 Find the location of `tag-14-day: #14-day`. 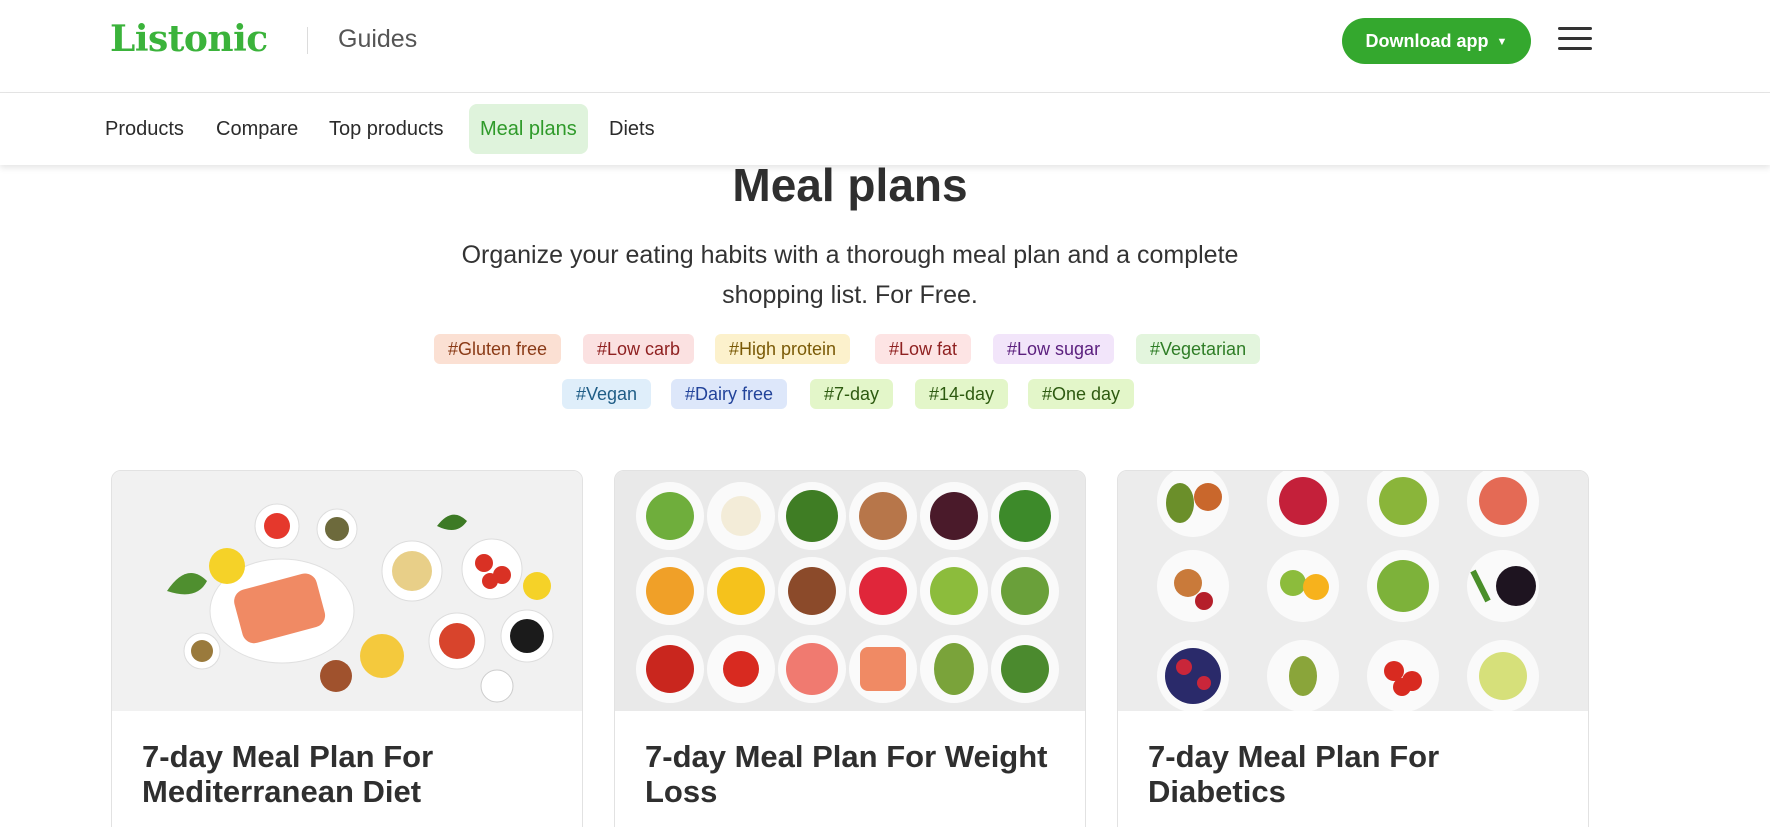

tag-14-day: #14-day is located at coordinates (962, 394).